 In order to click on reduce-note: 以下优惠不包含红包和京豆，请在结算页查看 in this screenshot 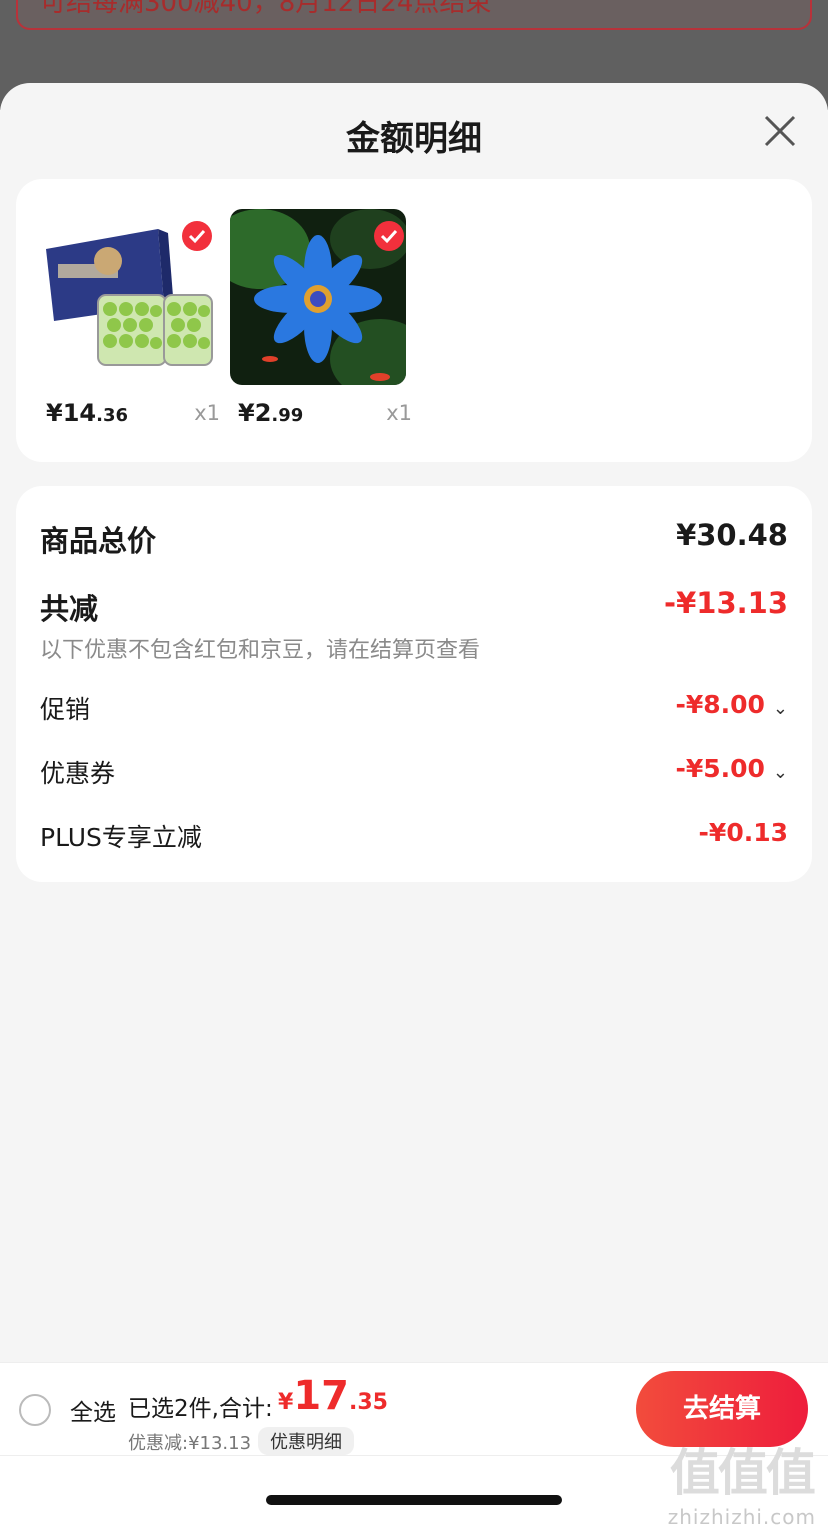, I will do `click(260, 650)`.